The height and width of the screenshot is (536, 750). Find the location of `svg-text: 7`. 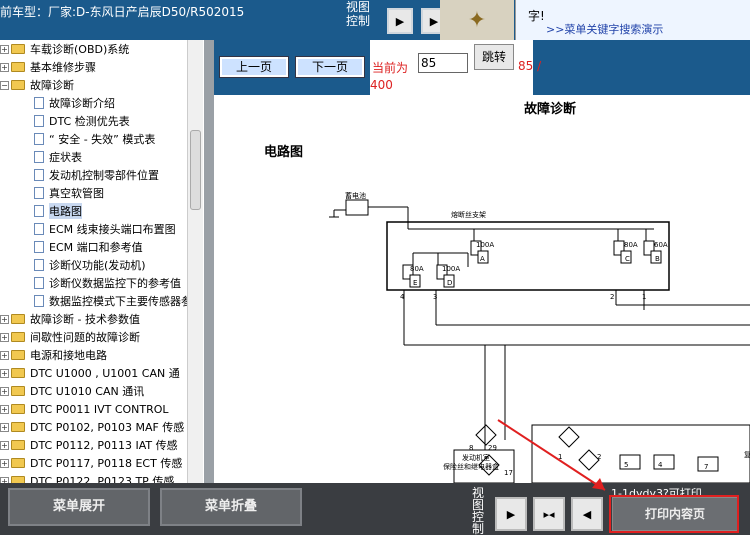

svg-text: 7 is located at coordinates (706, 467).